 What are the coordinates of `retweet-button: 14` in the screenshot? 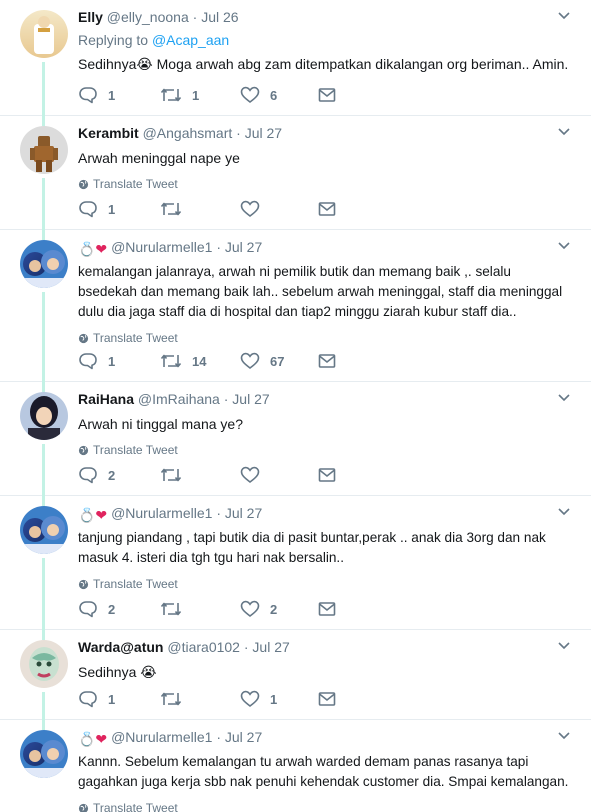 It's located at (183, 361).